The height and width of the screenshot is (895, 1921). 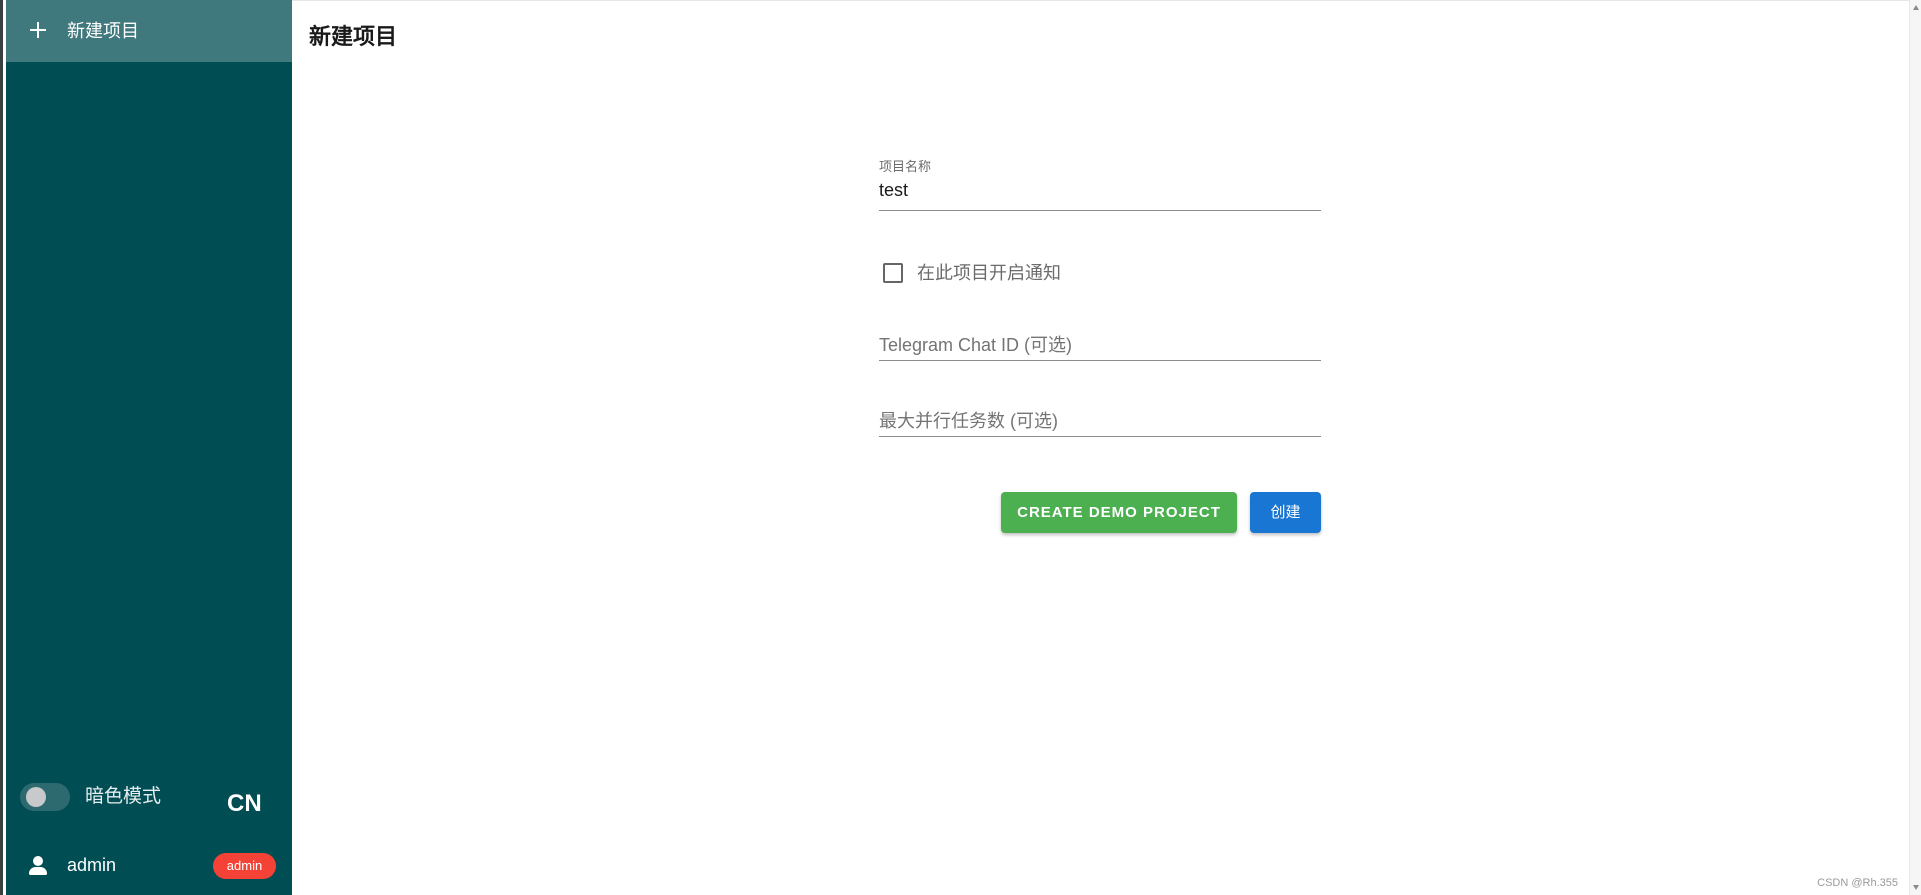 I want to click on user-icon, so click(x=38, y=866).